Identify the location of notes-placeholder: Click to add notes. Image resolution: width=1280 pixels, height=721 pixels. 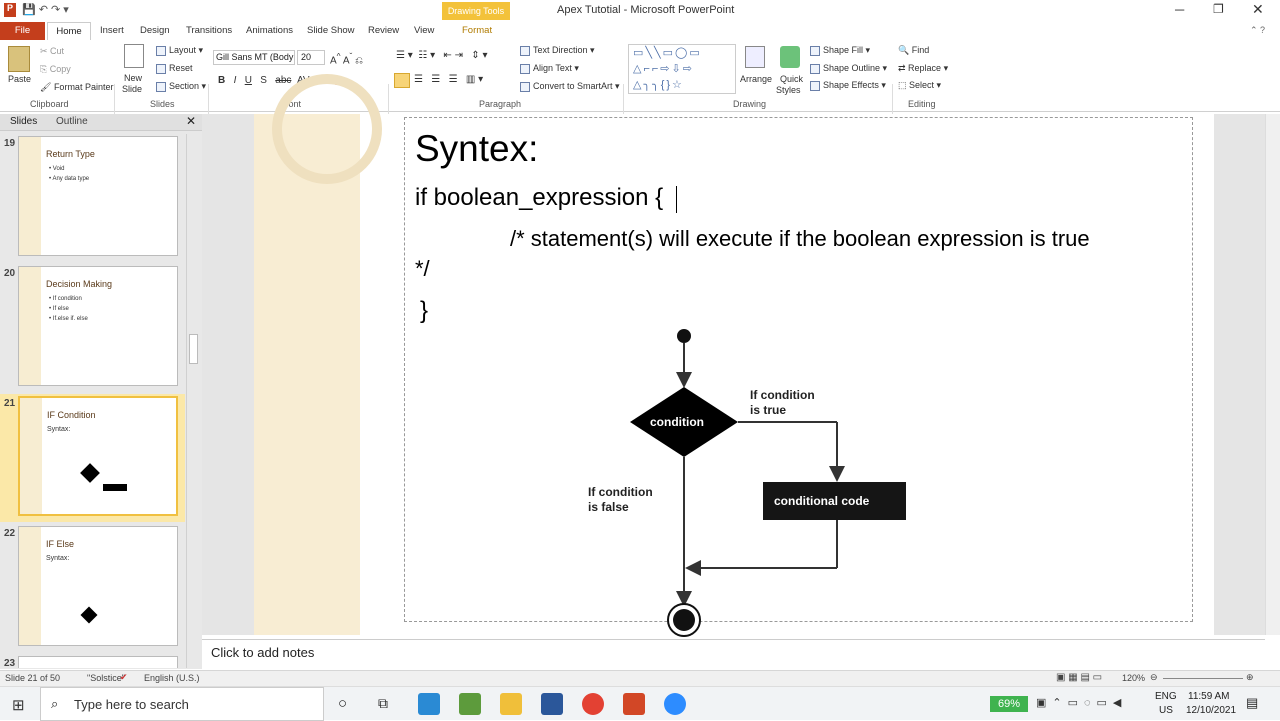
(262, 652).